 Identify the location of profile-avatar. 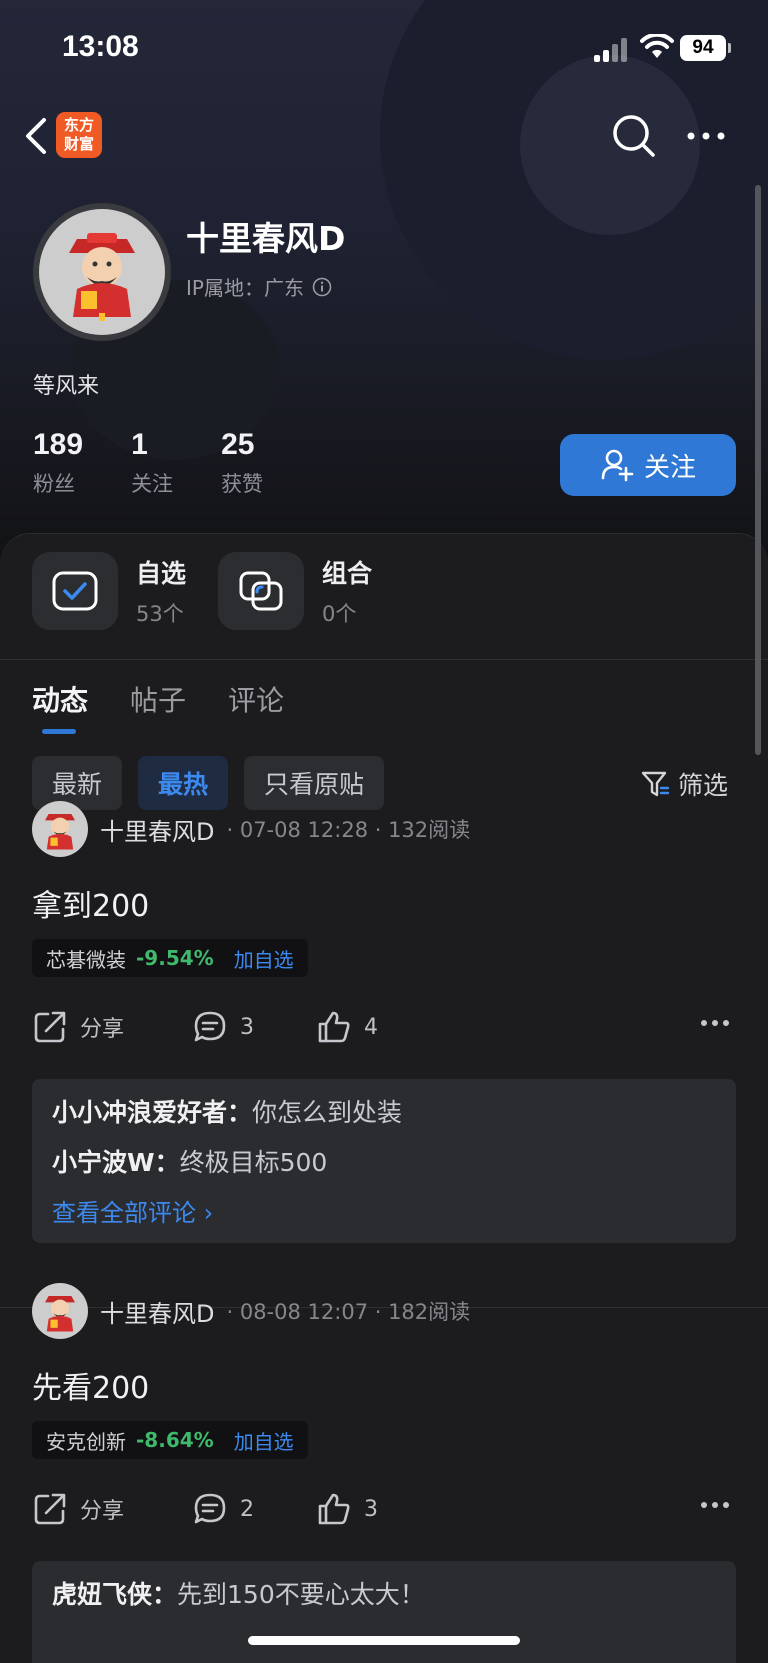
(102, 272).